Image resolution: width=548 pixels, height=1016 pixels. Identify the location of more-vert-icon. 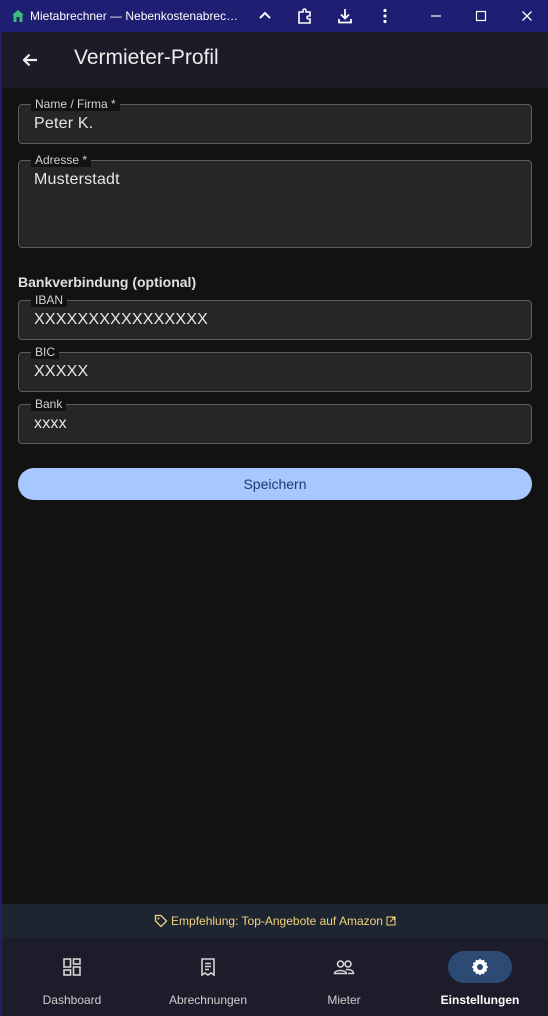
(385, 16).